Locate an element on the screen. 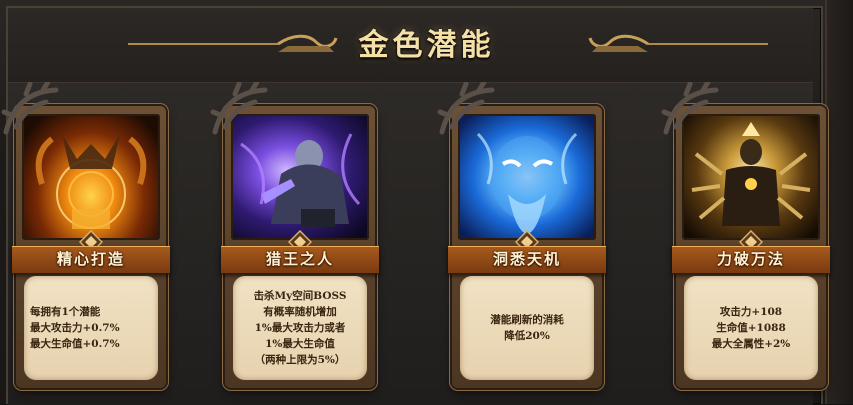  description-line: 有概率随机增加 is located at coordinates (300, 312).